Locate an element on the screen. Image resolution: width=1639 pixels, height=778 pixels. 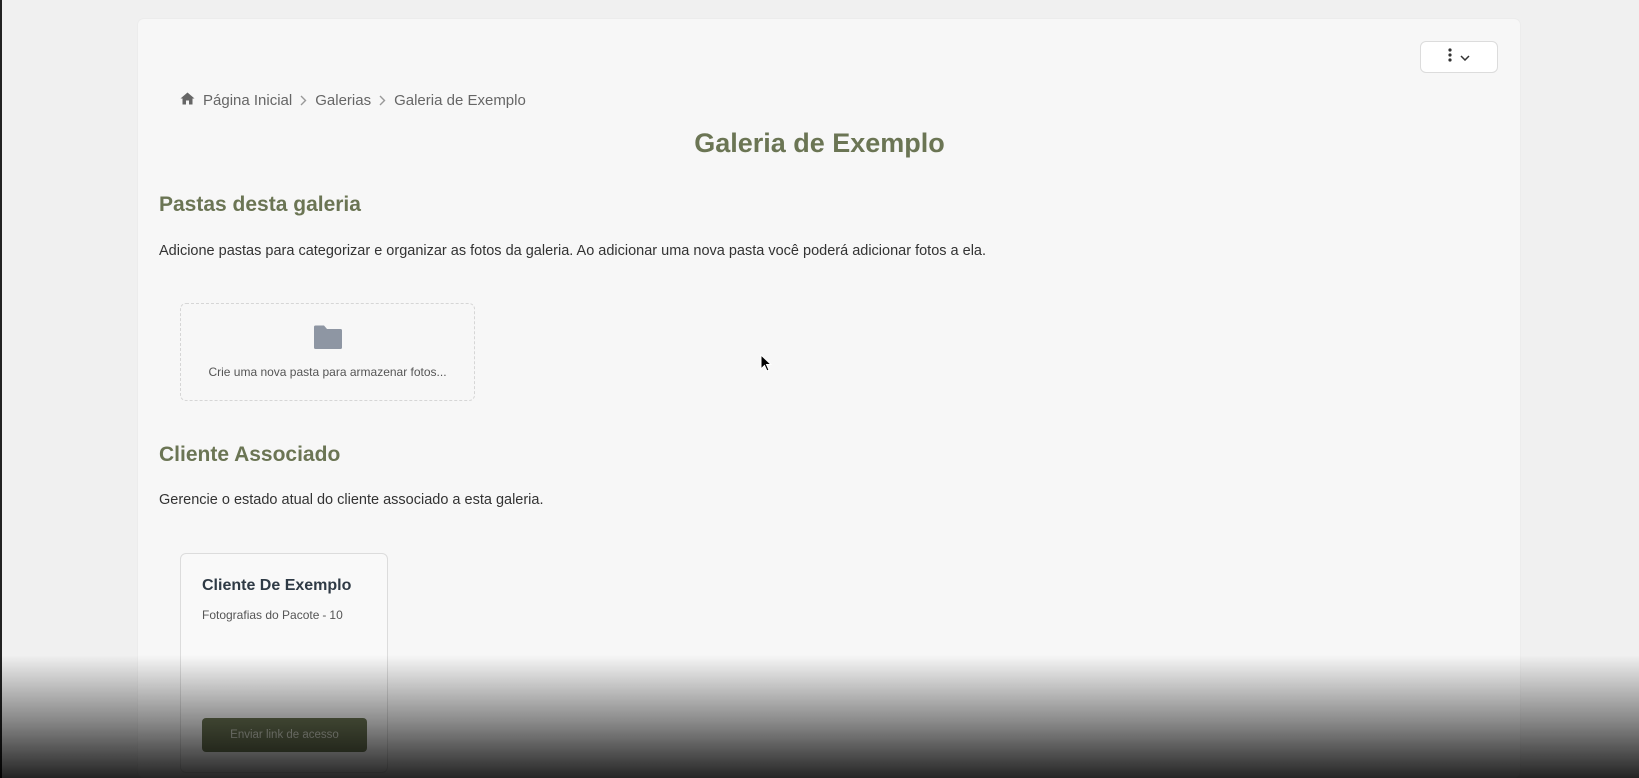
folders-section-title: Pastas desta galeria is located at coordinates (260, 204).